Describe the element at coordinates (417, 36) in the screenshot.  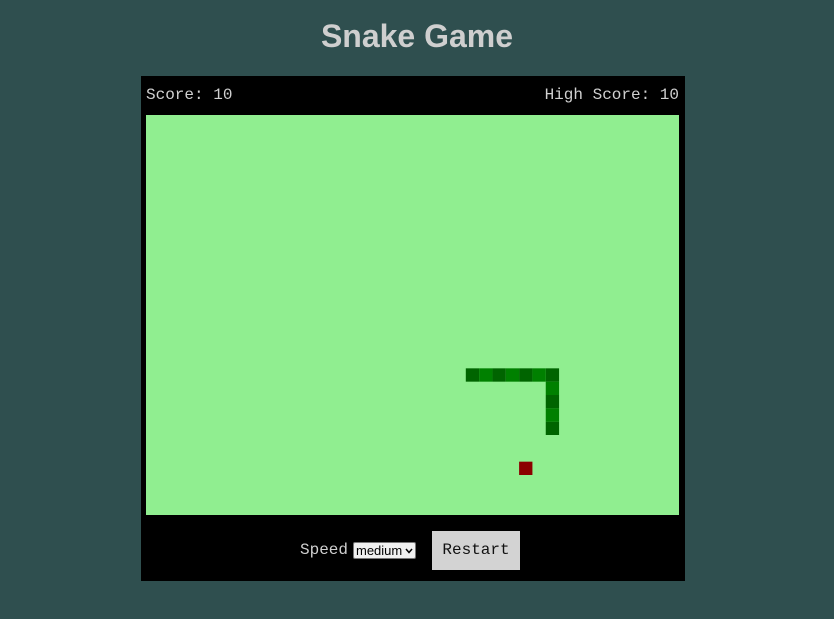
I see `page-title: Snake Game` at that location.